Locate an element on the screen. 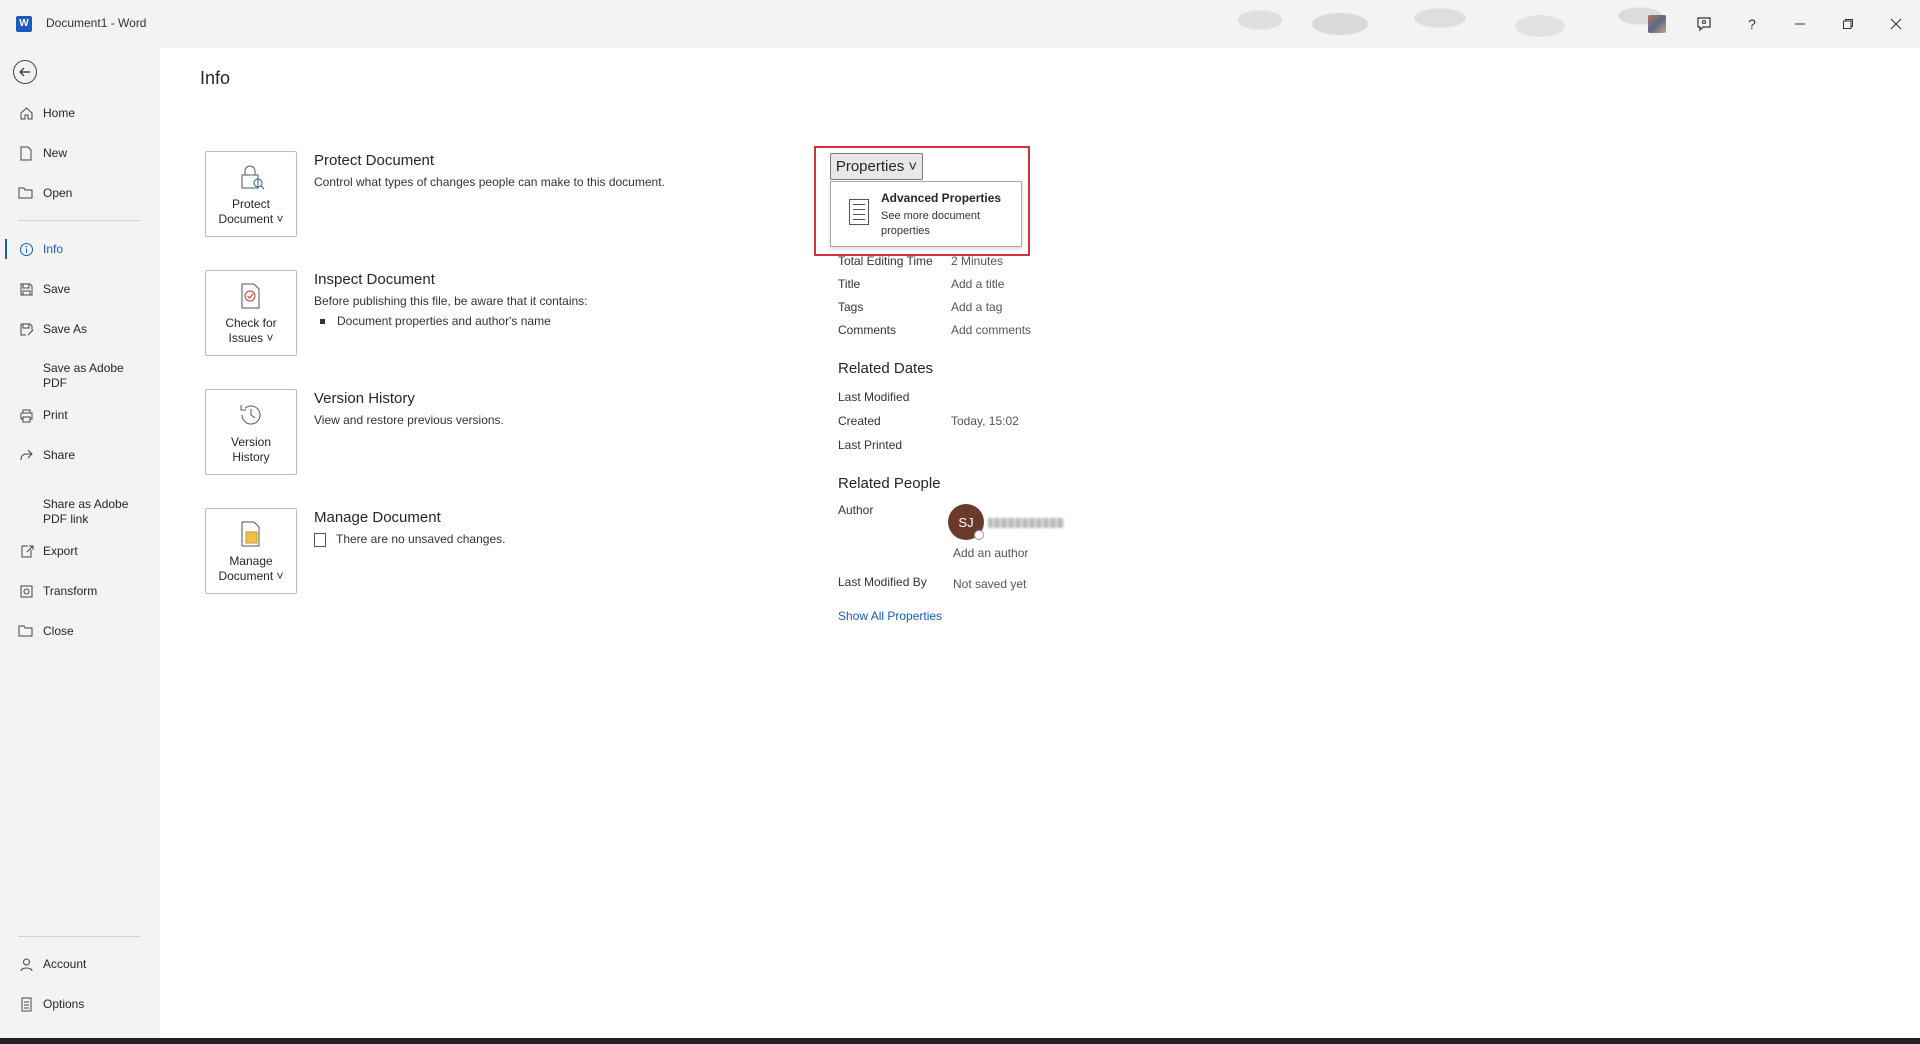 The width and height of the screenshot is (1920, 1044). sidebar-item-label: Open is located at coordinates (58, 192).